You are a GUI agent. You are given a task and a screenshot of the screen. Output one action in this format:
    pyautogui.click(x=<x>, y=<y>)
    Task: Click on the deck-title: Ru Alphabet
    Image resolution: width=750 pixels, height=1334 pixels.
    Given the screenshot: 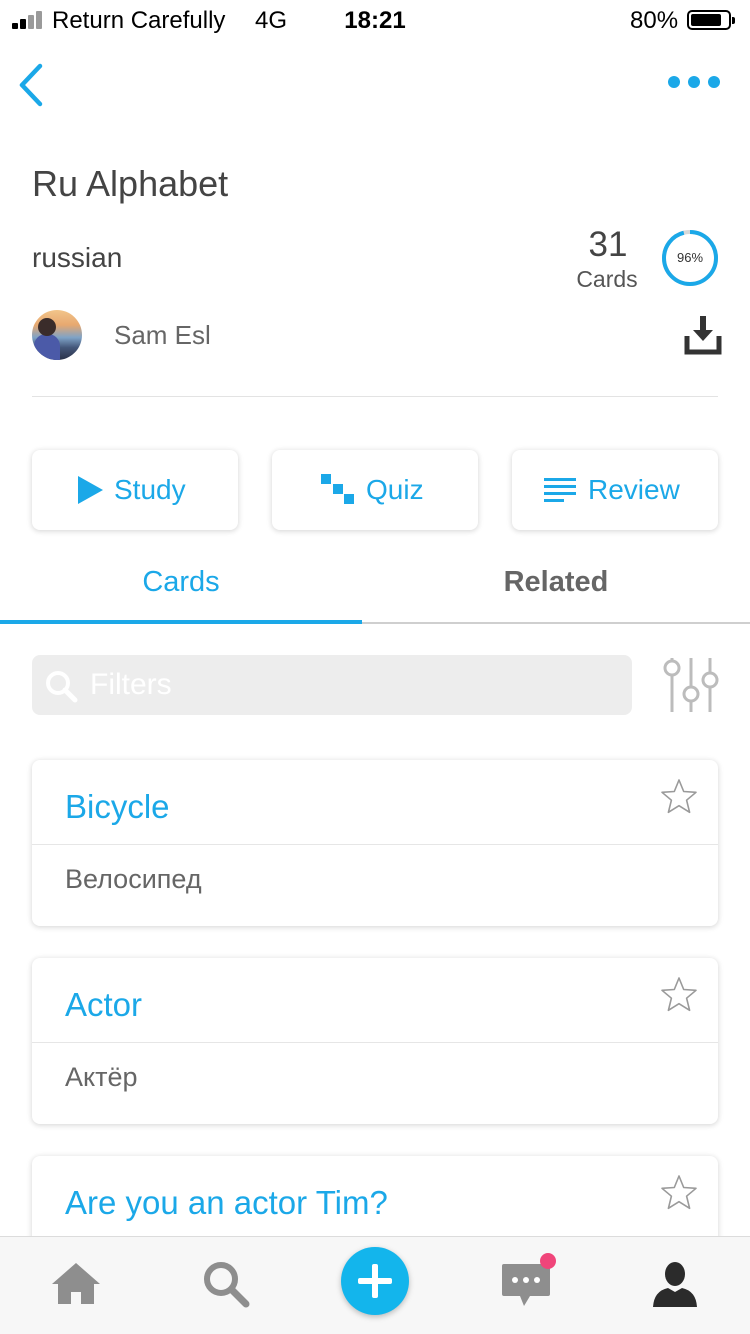 What is the action you would take?
    pyautogui.click(x=130, y=183)
    